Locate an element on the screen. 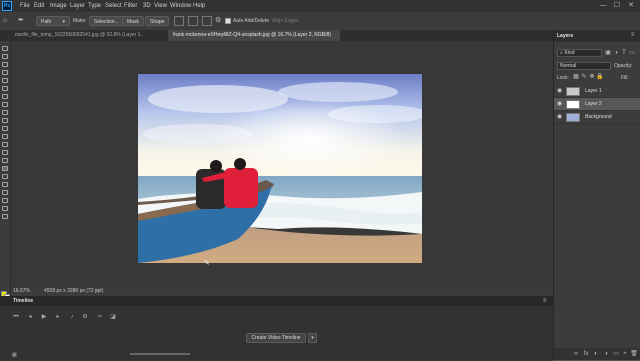 The height and width of the screenshot is (361, 640). marquee-tool-icon is located at coordinates (5, 56).